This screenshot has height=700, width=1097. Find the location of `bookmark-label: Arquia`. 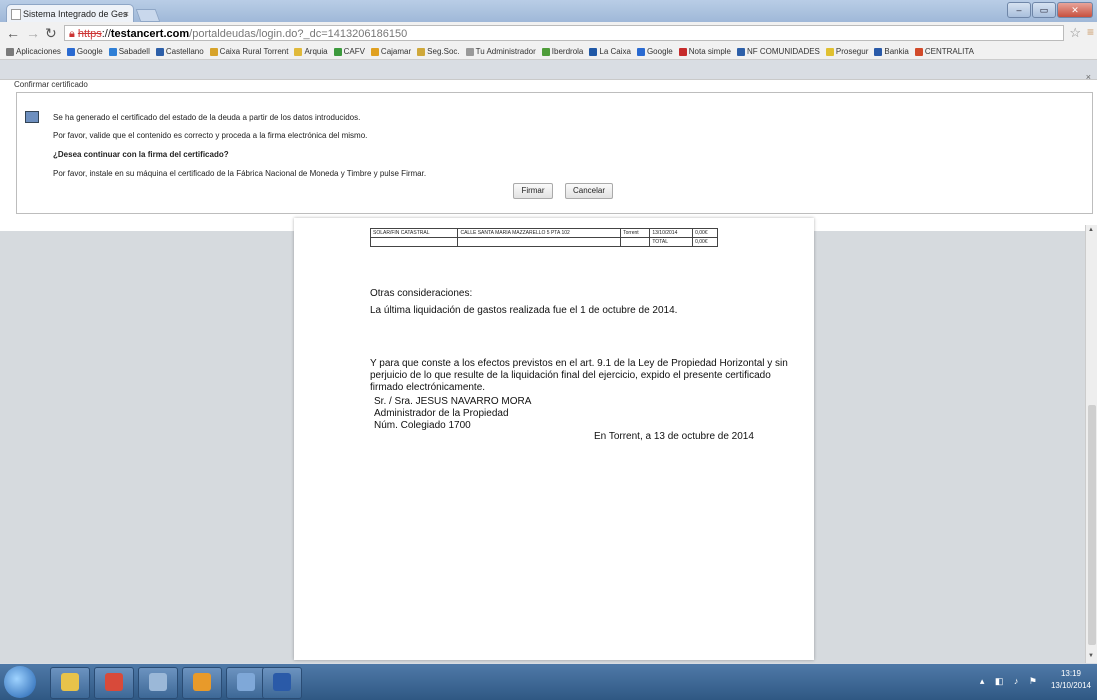

bookmark-label: Arquia is located at coordinates (316, 51).